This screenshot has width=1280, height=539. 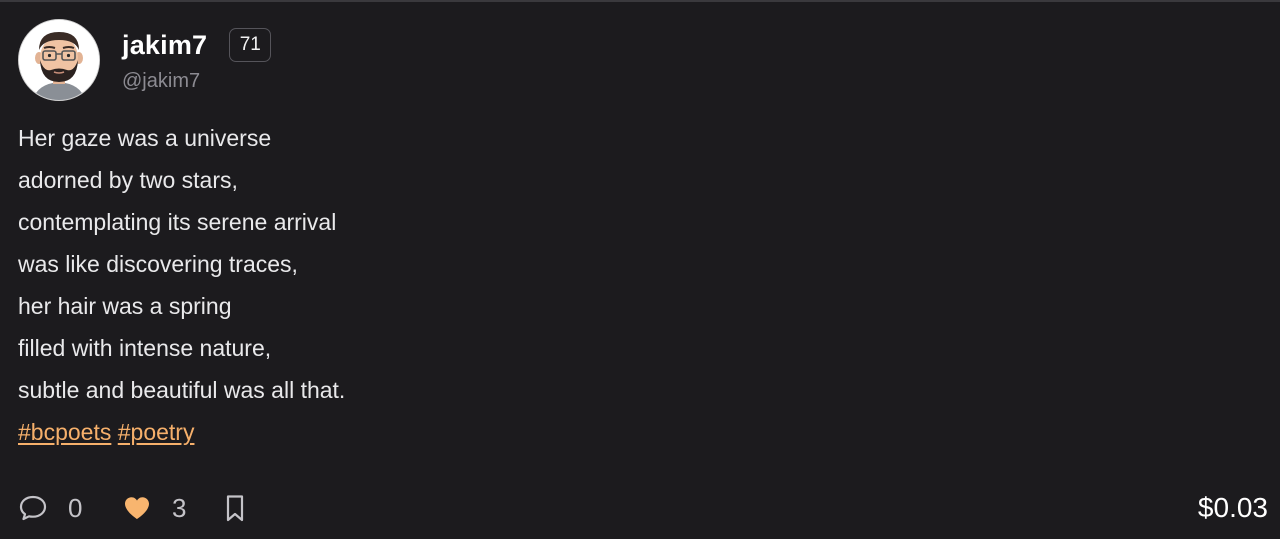 What do you see at coordinates (182, 390) in the screenshot?
I see `post-line: subtle and beautiful was all that.` at bounding box center [182, 390].